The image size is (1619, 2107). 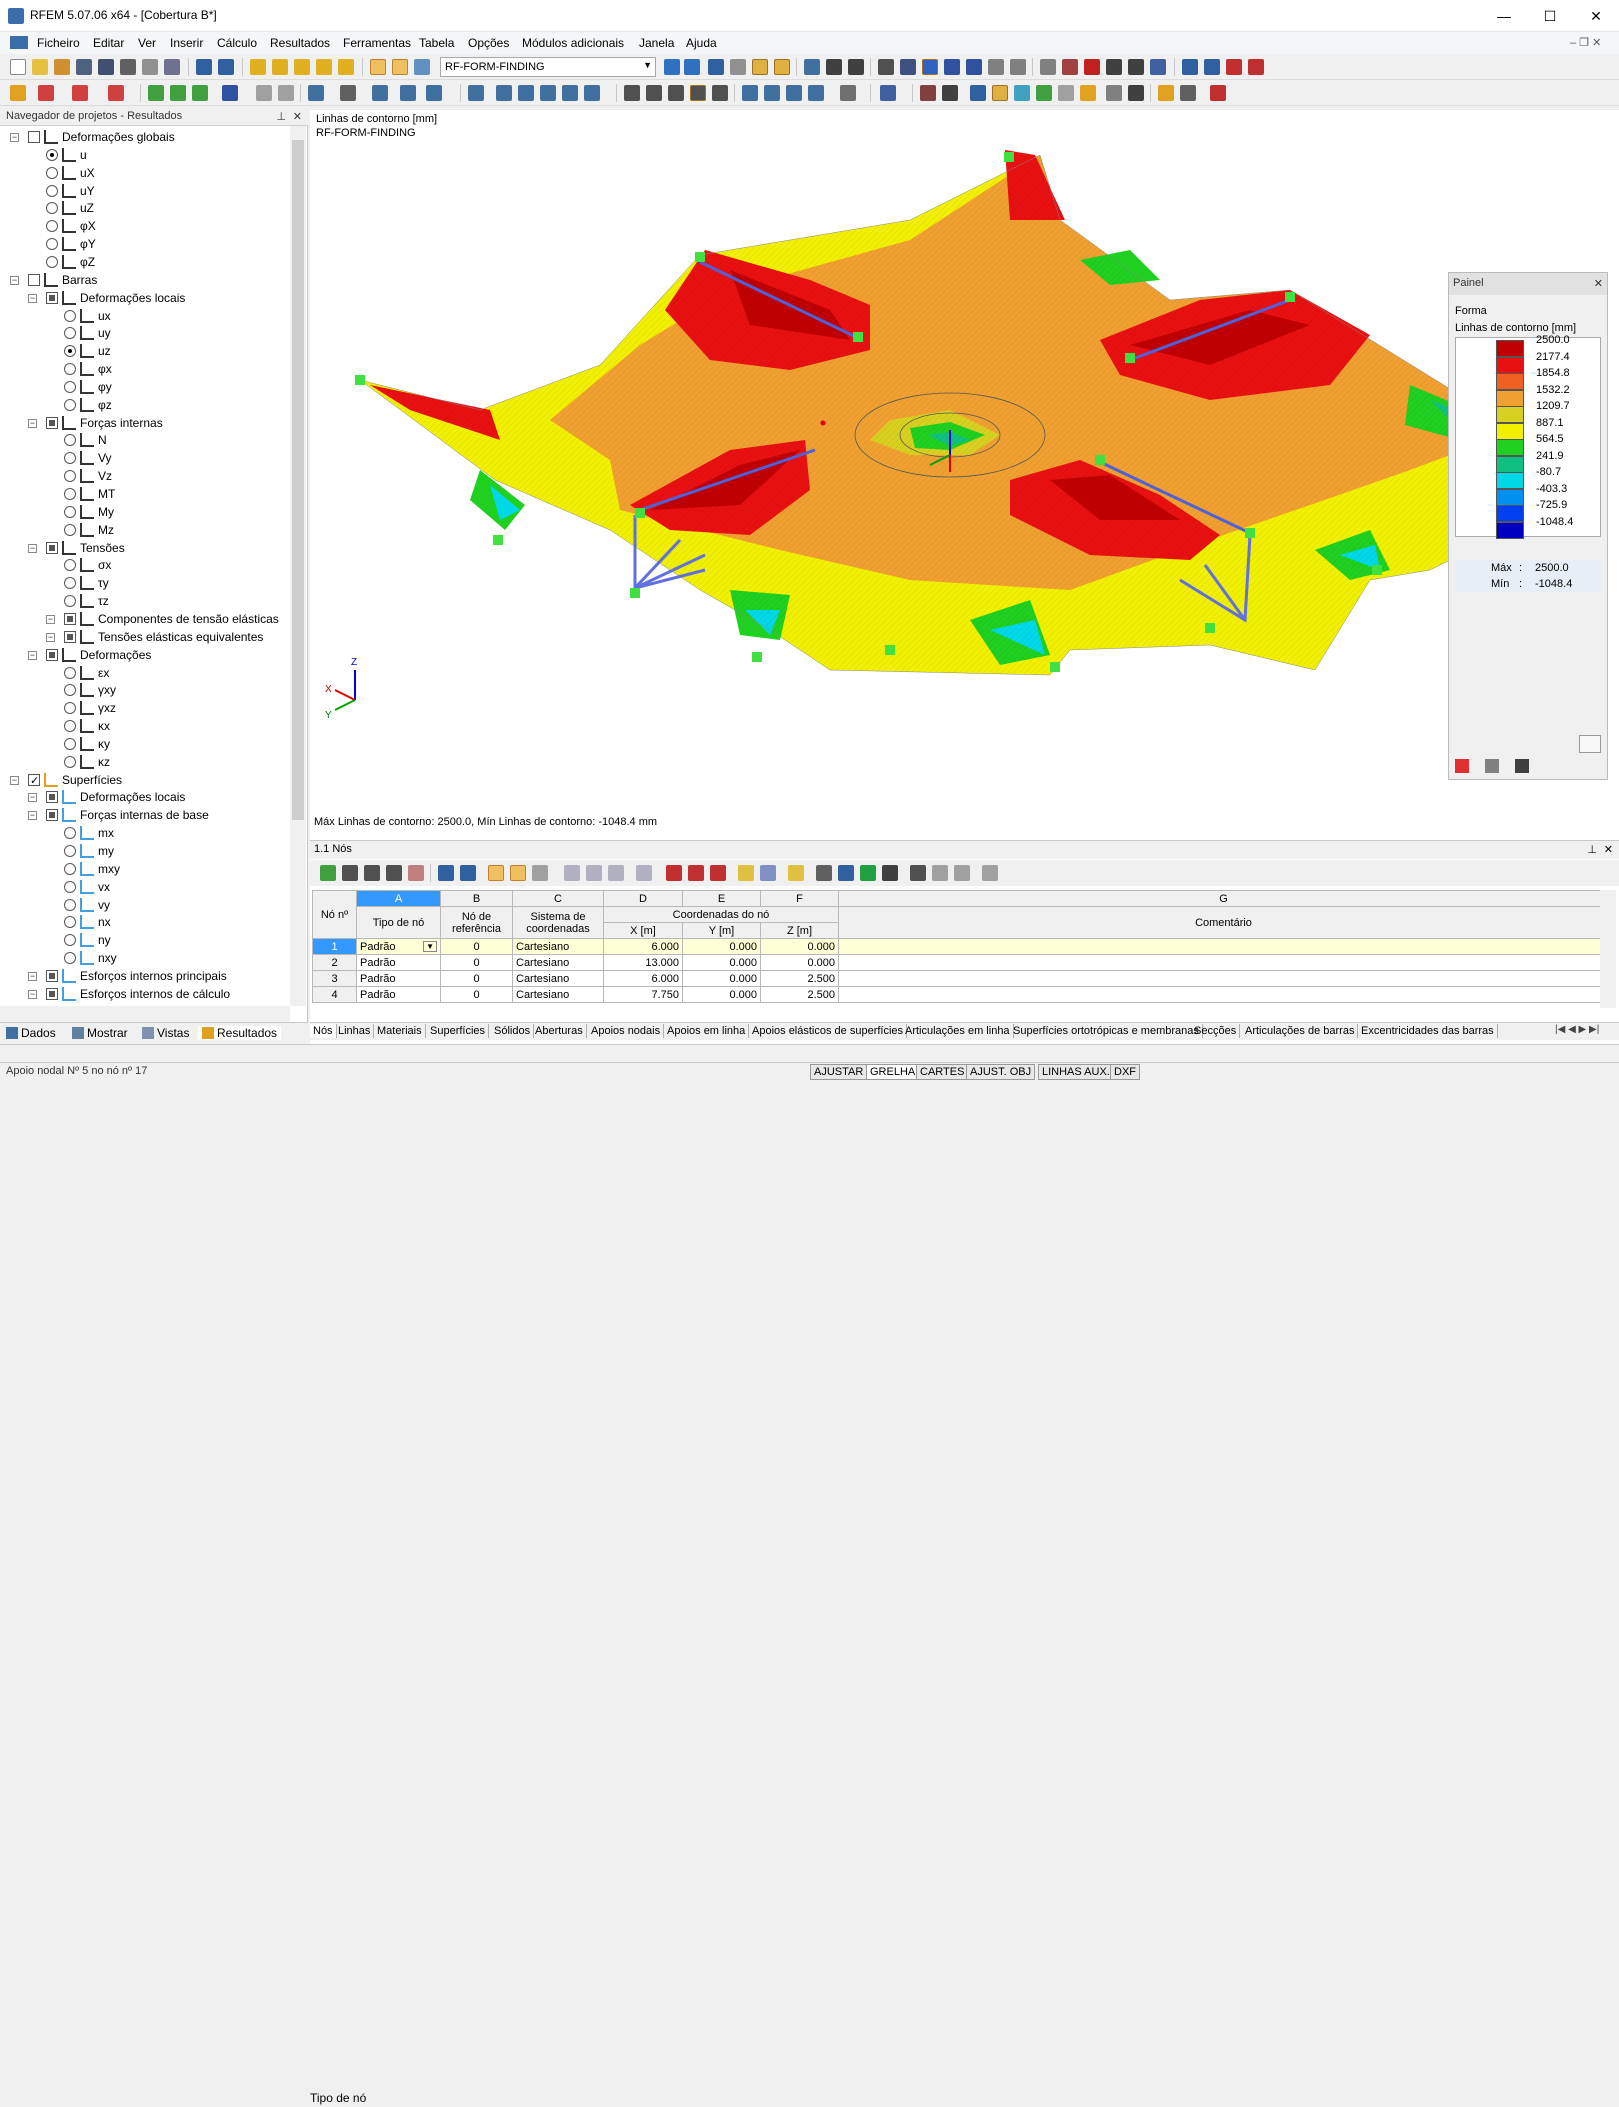 What do you see at coordinates (1190, 67) in the screenshot?
I see `export-icon` at bounding box center [1190, 67].